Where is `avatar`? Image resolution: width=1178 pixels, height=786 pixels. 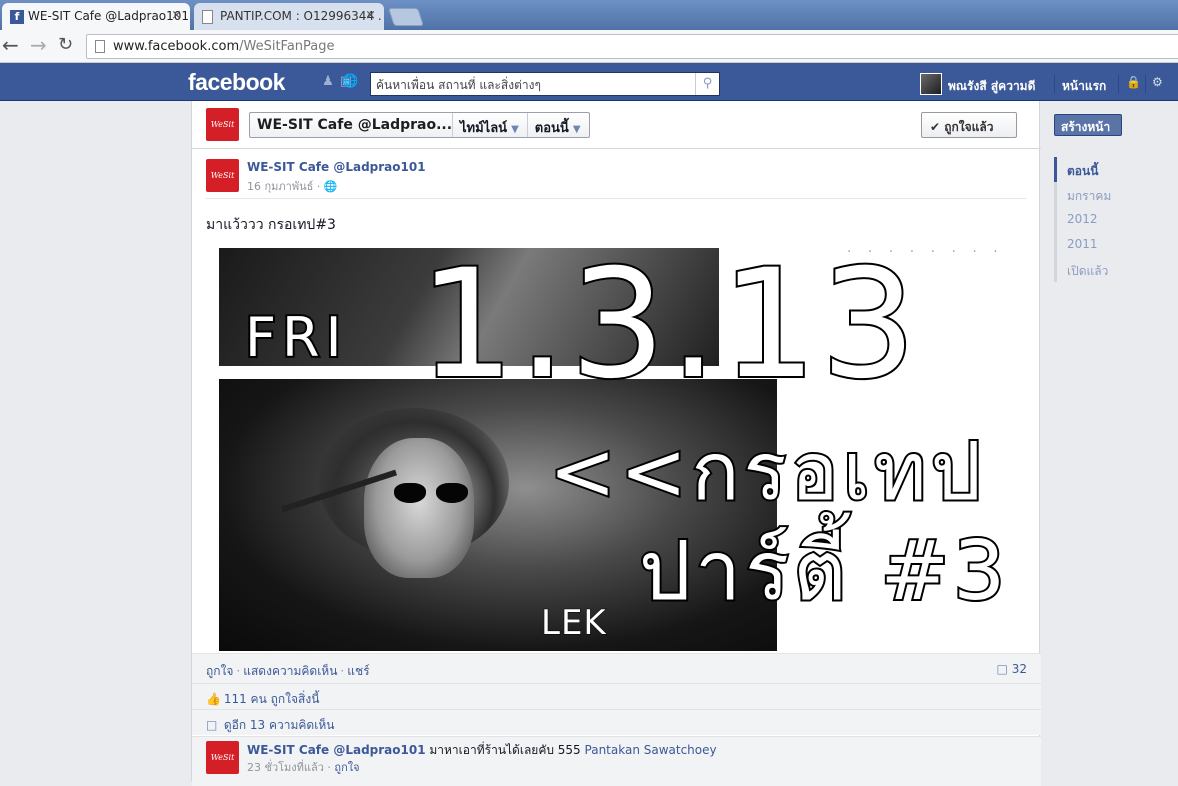 avatar is located at coordinates (931, 84).